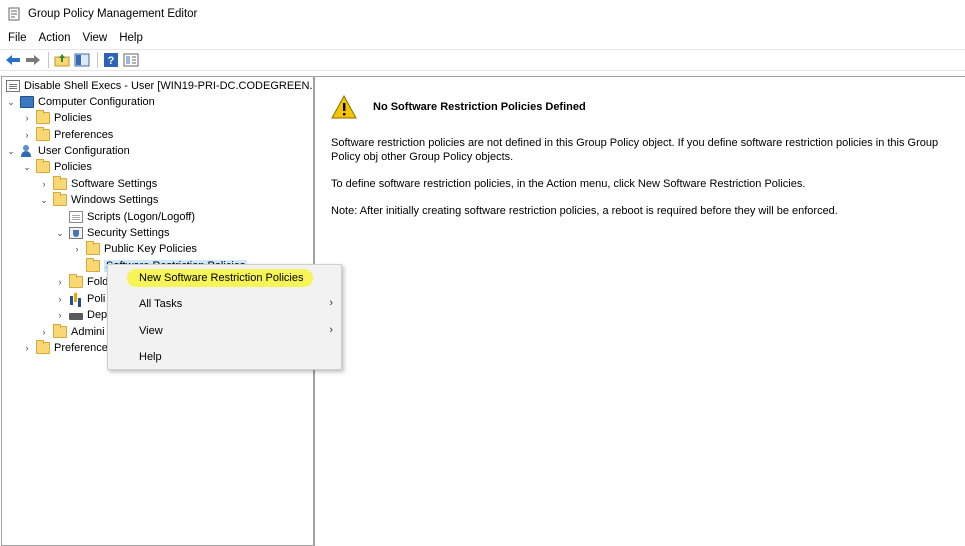 This screenshot has height=546, width=965. Describe the element at coordinates (13, 60) in the screenshot. I see `back-icon` at that location.